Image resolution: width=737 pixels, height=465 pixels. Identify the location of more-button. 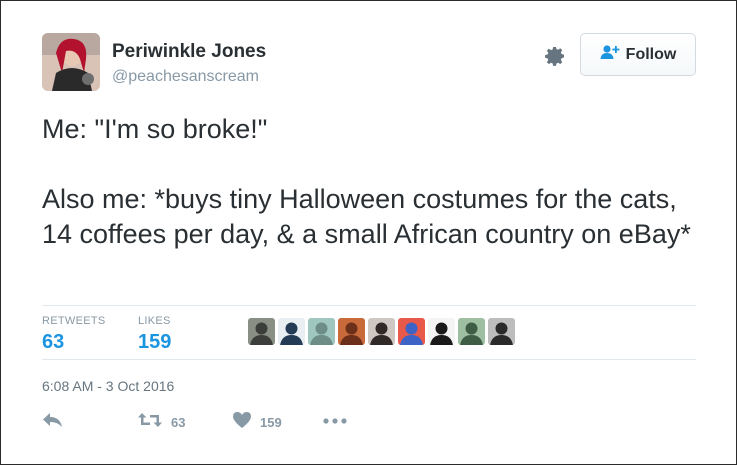
(335, 422).